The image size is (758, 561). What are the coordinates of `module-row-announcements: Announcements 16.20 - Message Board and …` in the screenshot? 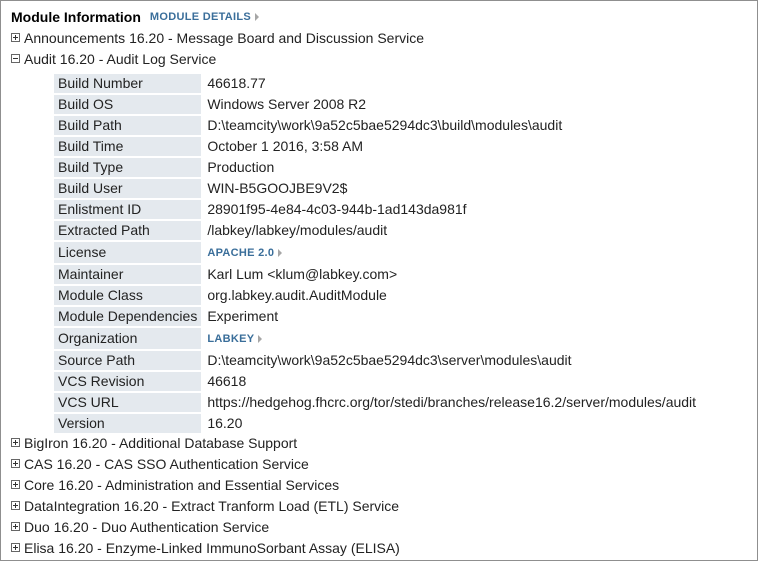 It's located at (217, 37).